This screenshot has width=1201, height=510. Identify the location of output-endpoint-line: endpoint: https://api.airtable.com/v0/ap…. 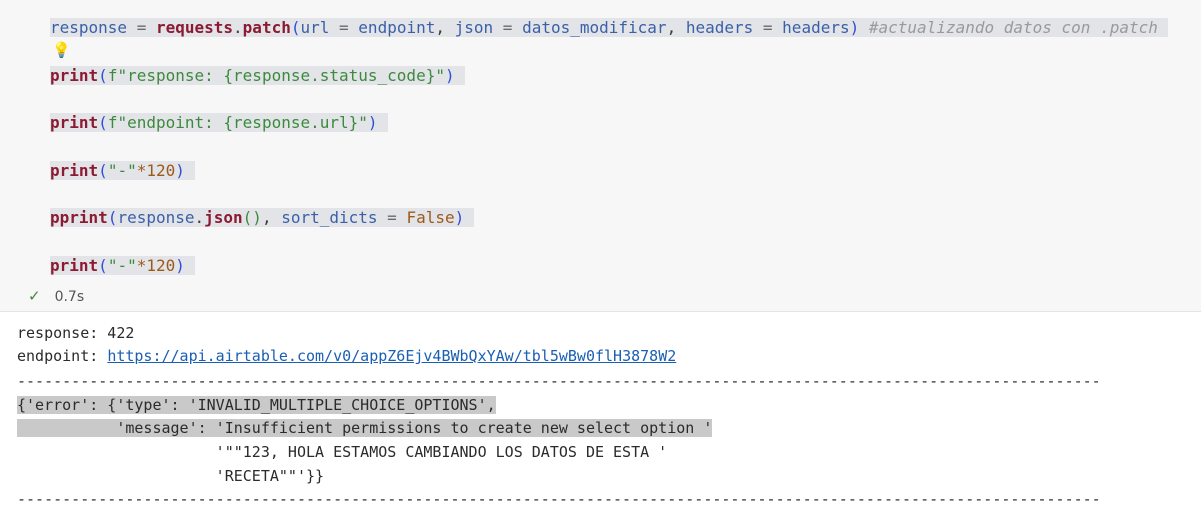
(346, 356).